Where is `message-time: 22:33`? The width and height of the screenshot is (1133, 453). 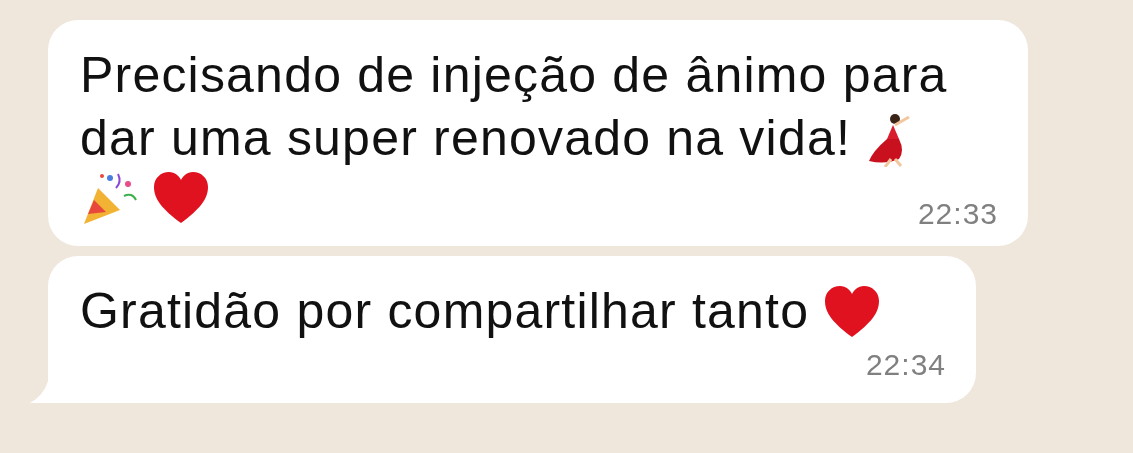 message-time: 22:33 is located at coordinates (957, 214).